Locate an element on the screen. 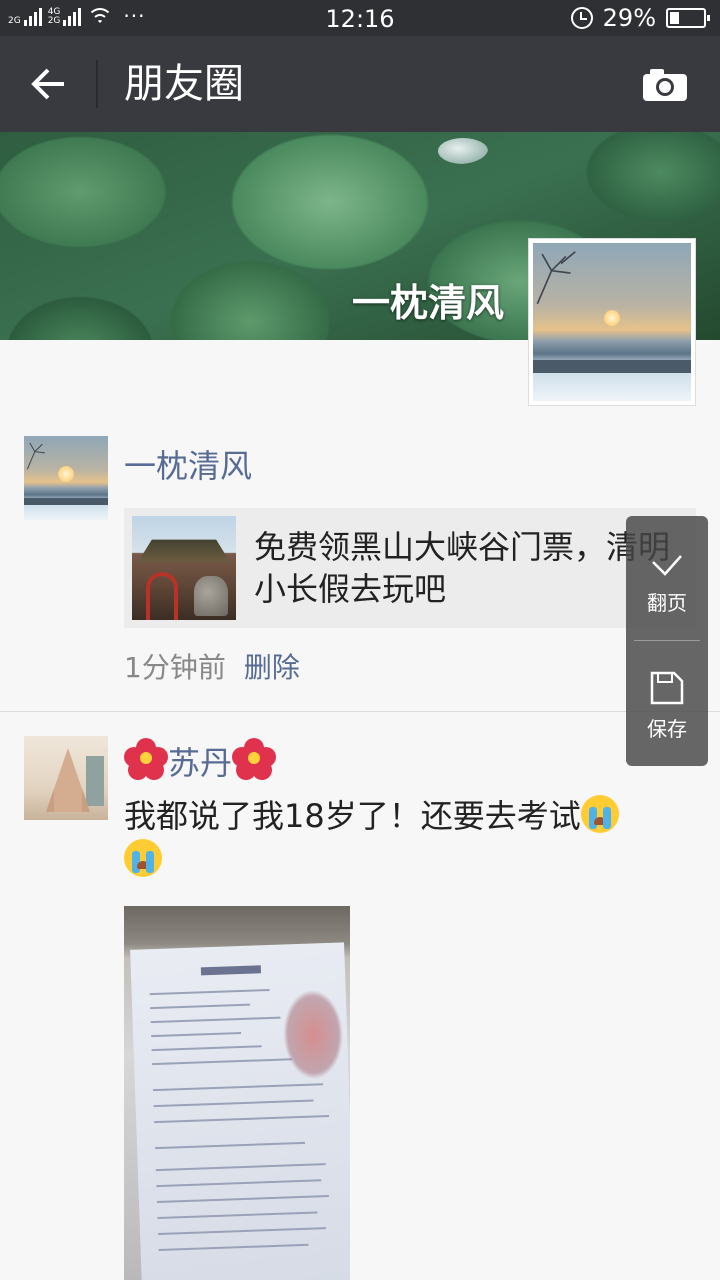 The height and width of the screenshot is (1280, 720). post-photo is located at coordinates (237, 1093).